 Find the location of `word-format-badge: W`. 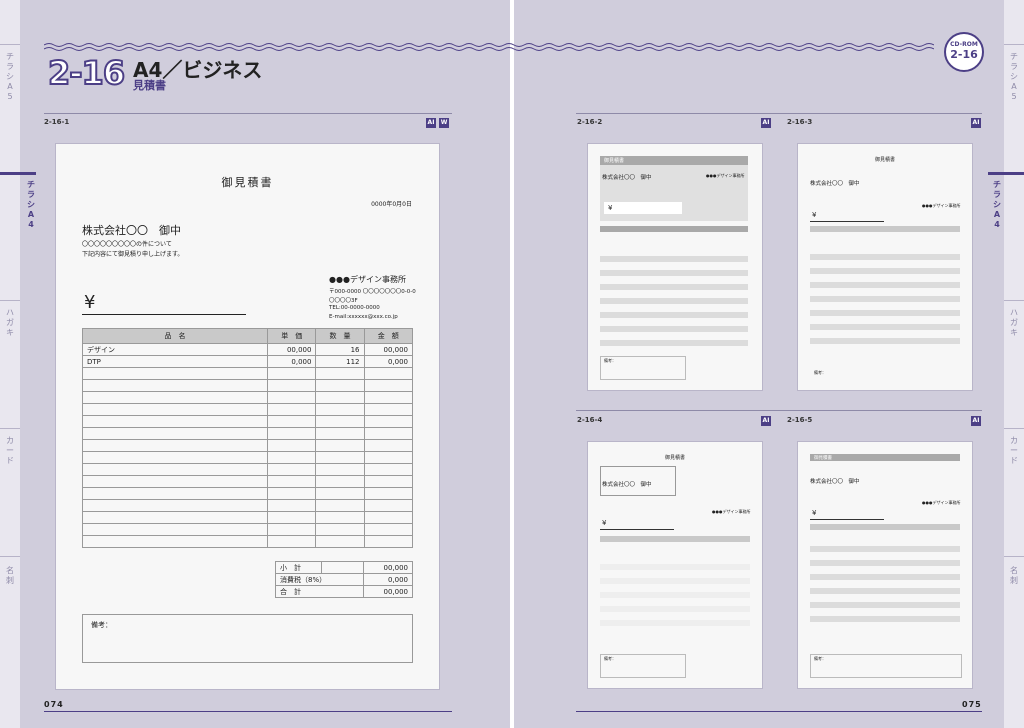

word-format-badge: W is located at coordinates (444, 123).